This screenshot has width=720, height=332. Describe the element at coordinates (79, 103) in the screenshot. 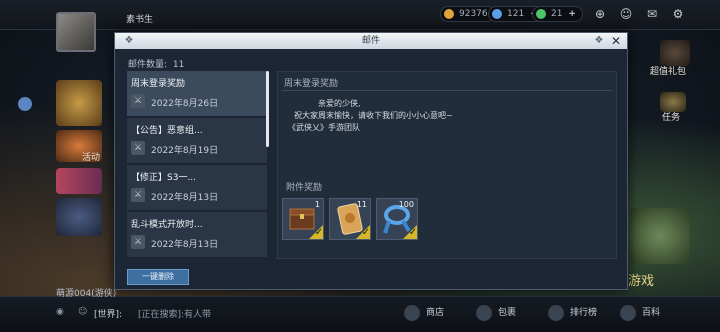

I see `event-banner-icon` at that location.